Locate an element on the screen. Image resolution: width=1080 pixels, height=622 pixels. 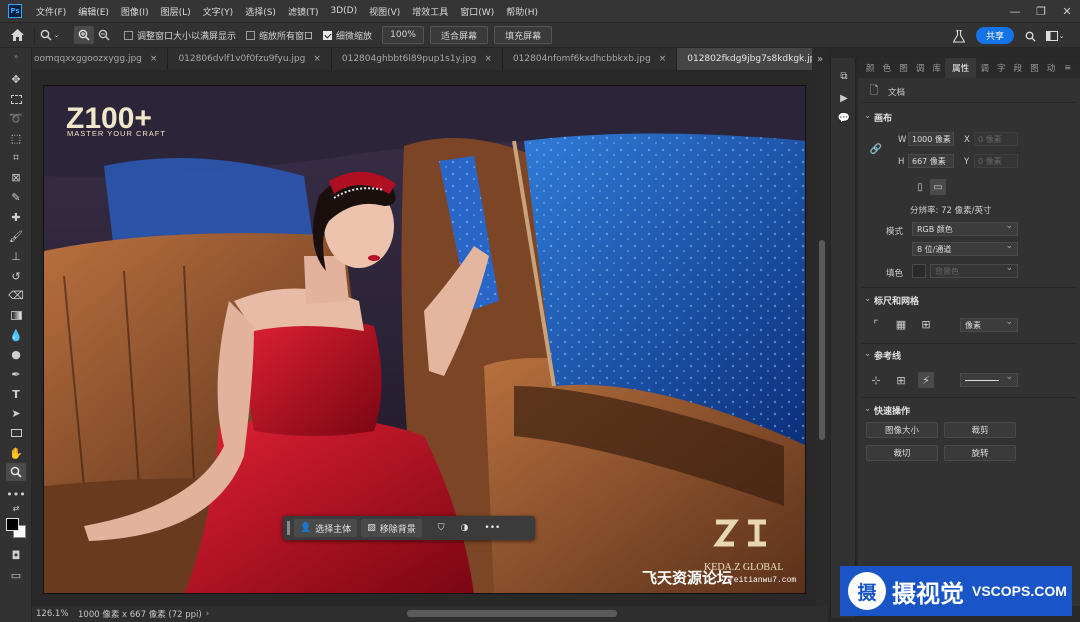
blur-tool-icon: 💧 is located at coordinates (16, 335).